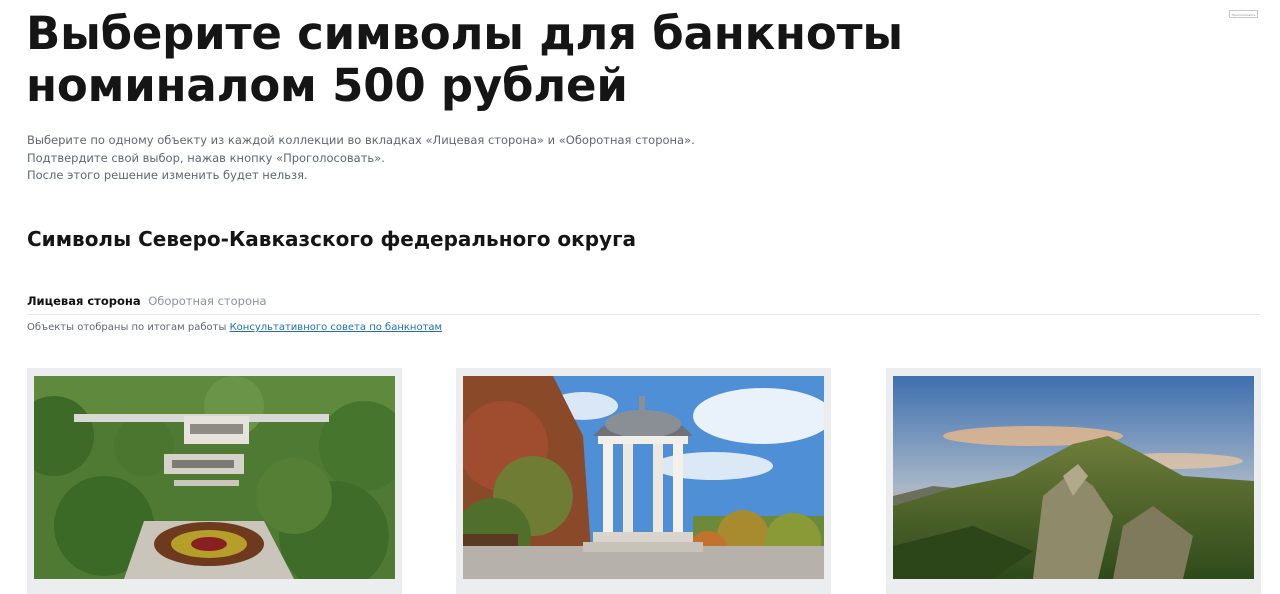  What do you see at coordinates (207, 301) in the screenshot?
I see `tab-back-side: Оборотная сторона` at bounding box center [207, 301].